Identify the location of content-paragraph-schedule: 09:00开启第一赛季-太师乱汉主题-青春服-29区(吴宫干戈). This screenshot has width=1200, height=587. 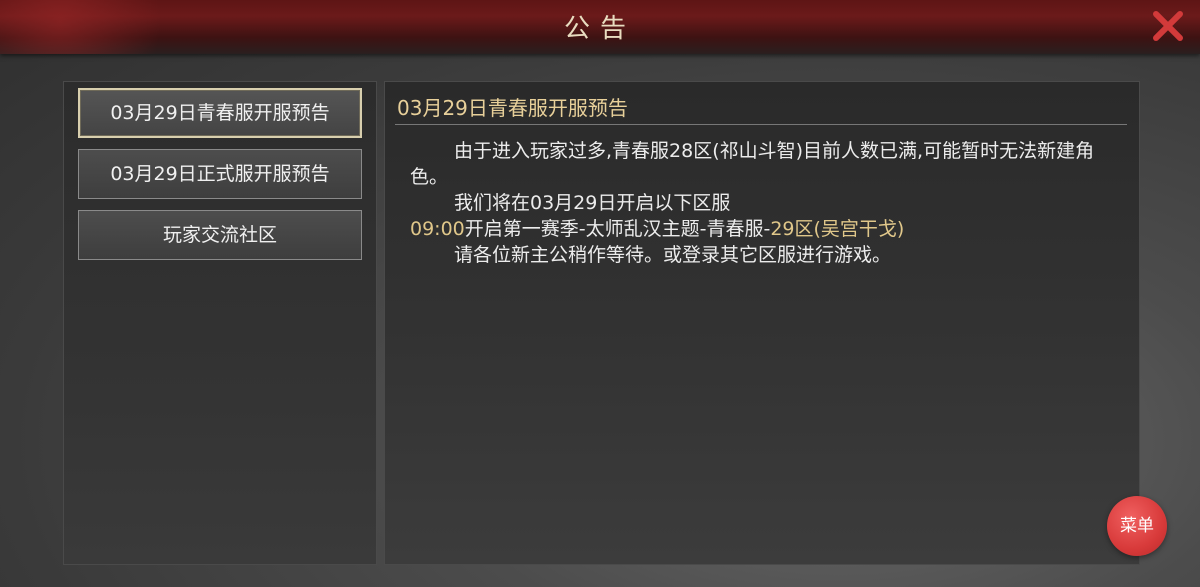
(760, 229).